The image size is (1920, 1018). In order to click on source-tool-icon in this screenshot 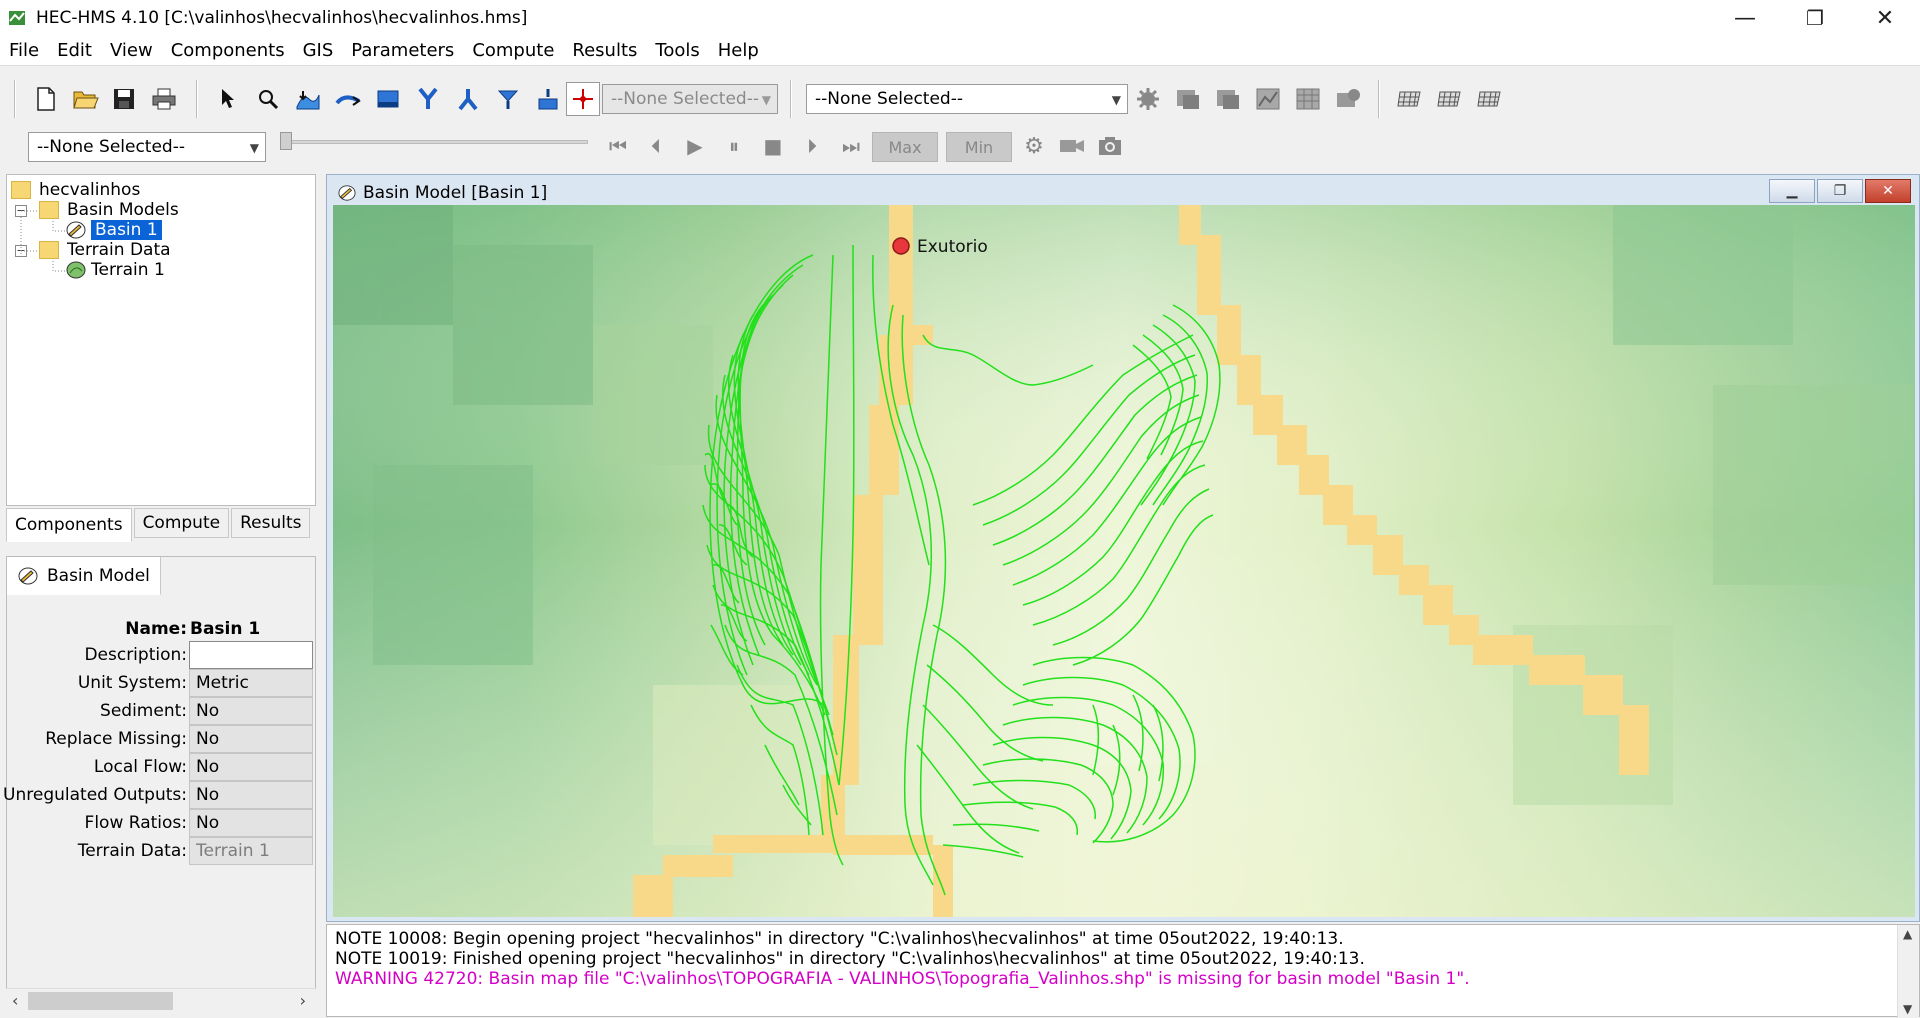, I will do `click(508, 99)`.